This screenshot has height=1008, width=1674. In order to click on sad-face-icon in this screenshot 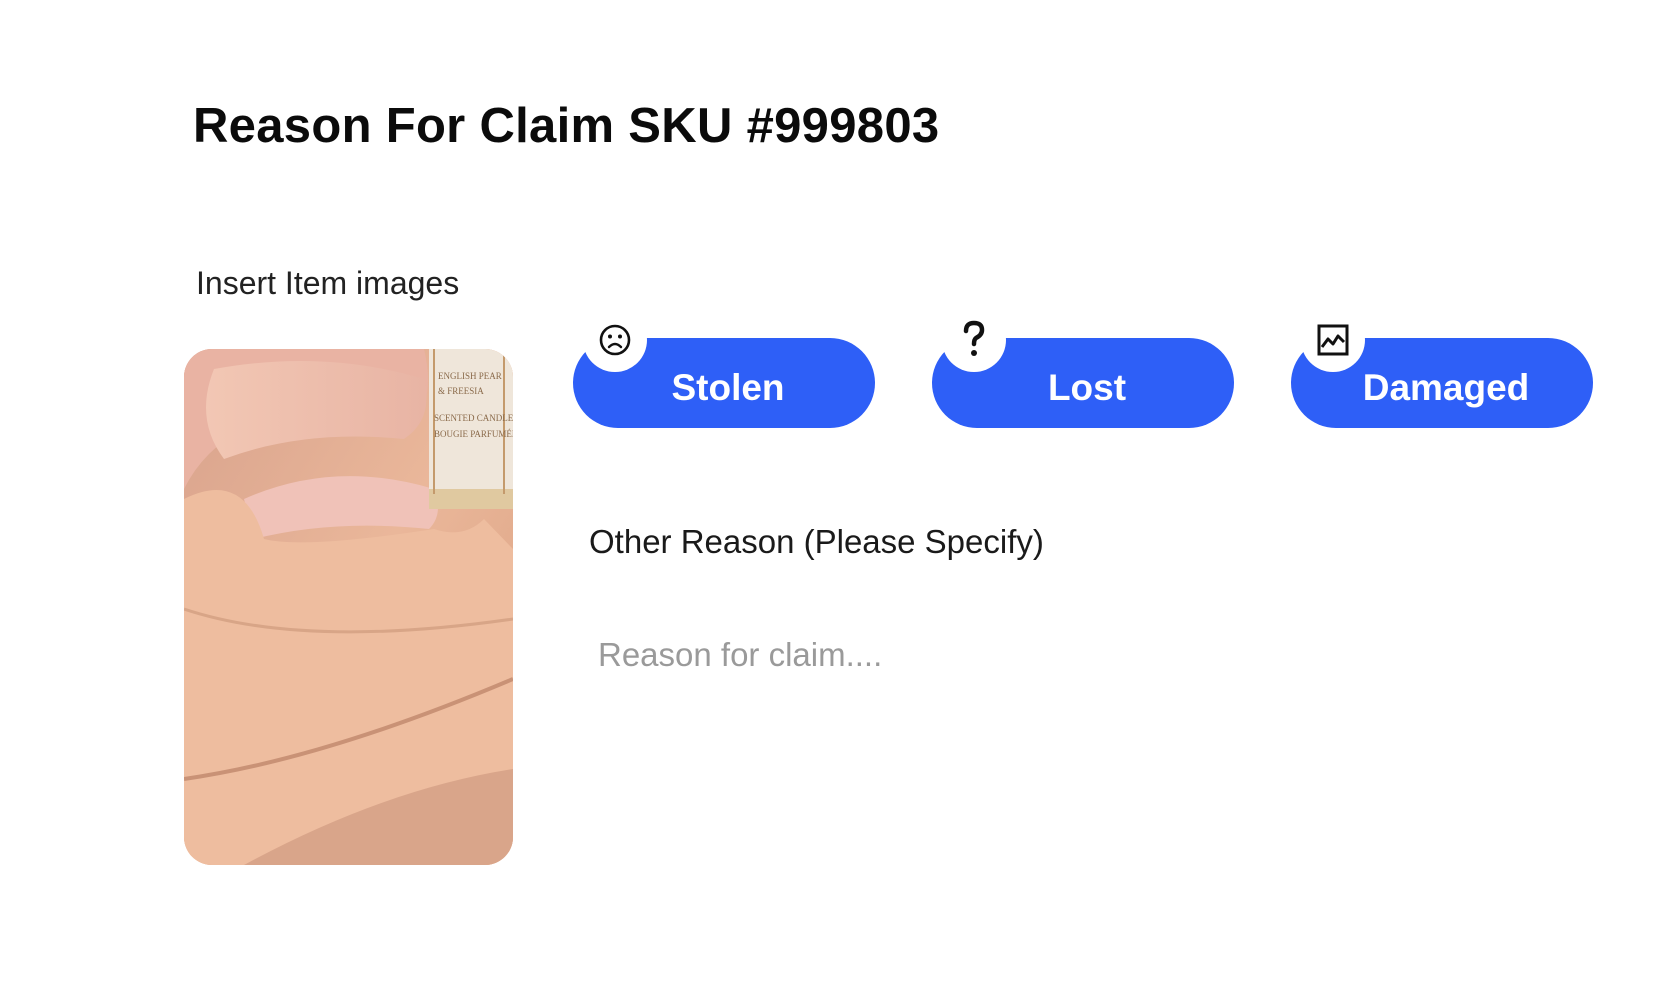, I will do `click(615, 340)`.